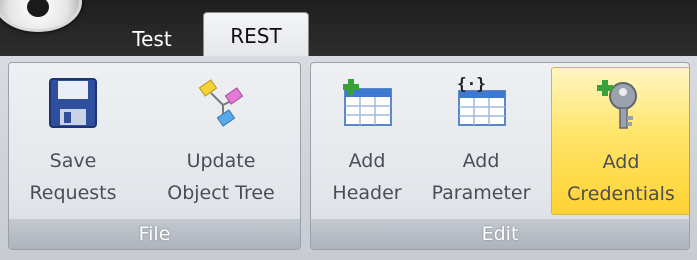  Describe the element at coordinates (367, 141) in the screenshot. I see `add-header-button: Add Header` at that location.